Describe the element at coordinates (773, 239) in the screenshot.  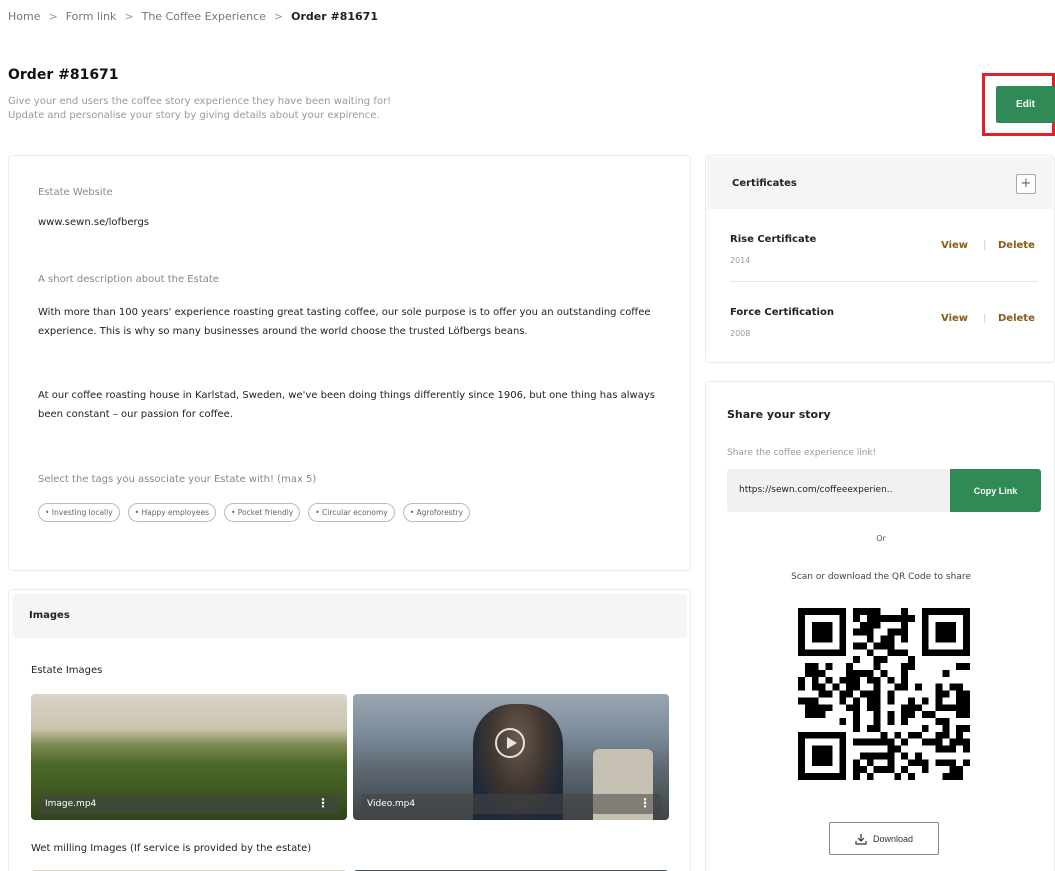
I see `certificate-name: Rise Certificate` at that location.